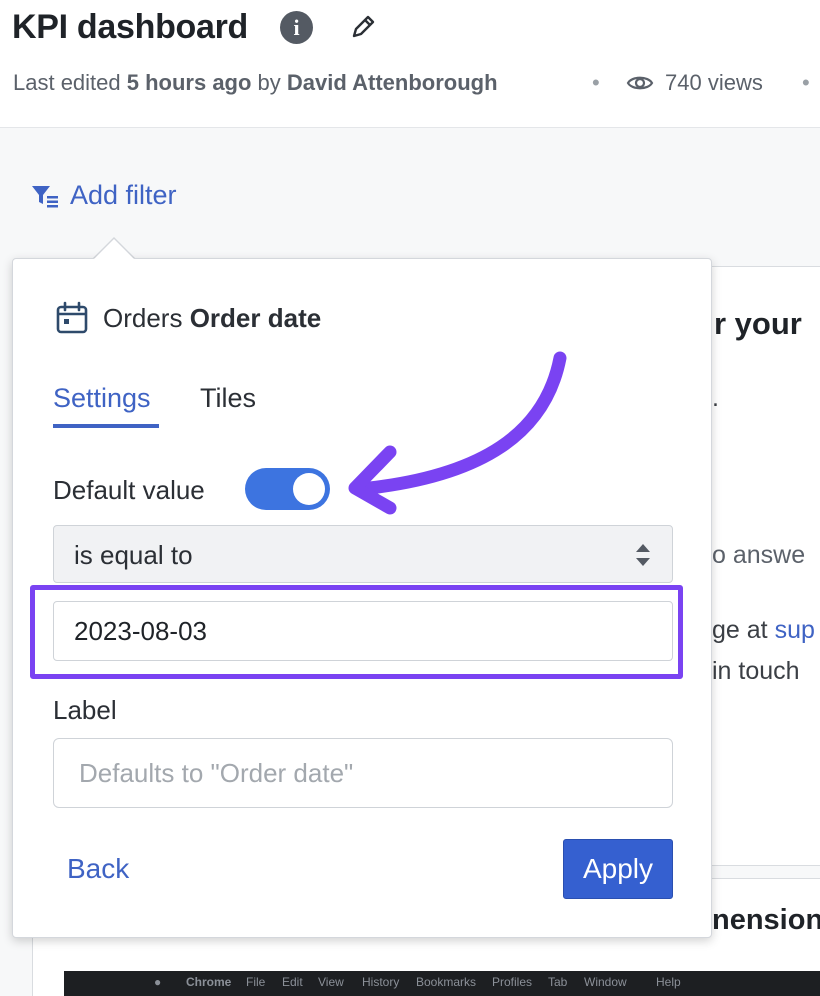 The image size is (820, 996). I want to click on add-filter-button: Add filter, so click(103, 195).